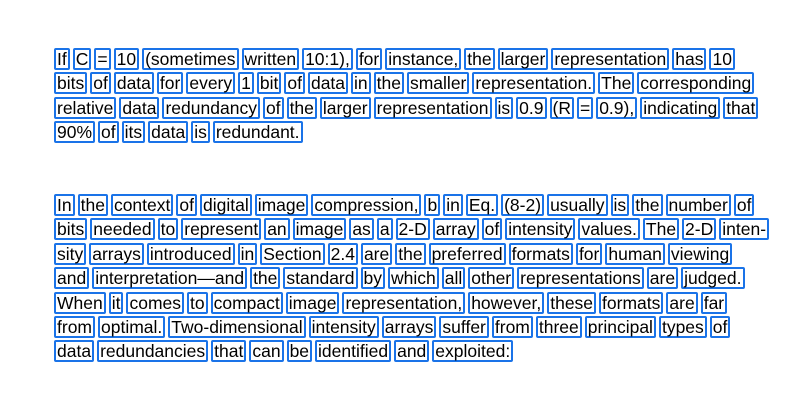 The height and width of the screenshot is (418, 798). Describe the element at coordinates (366, 205) in the screenshot. I see `word-box: compression,` at that location.